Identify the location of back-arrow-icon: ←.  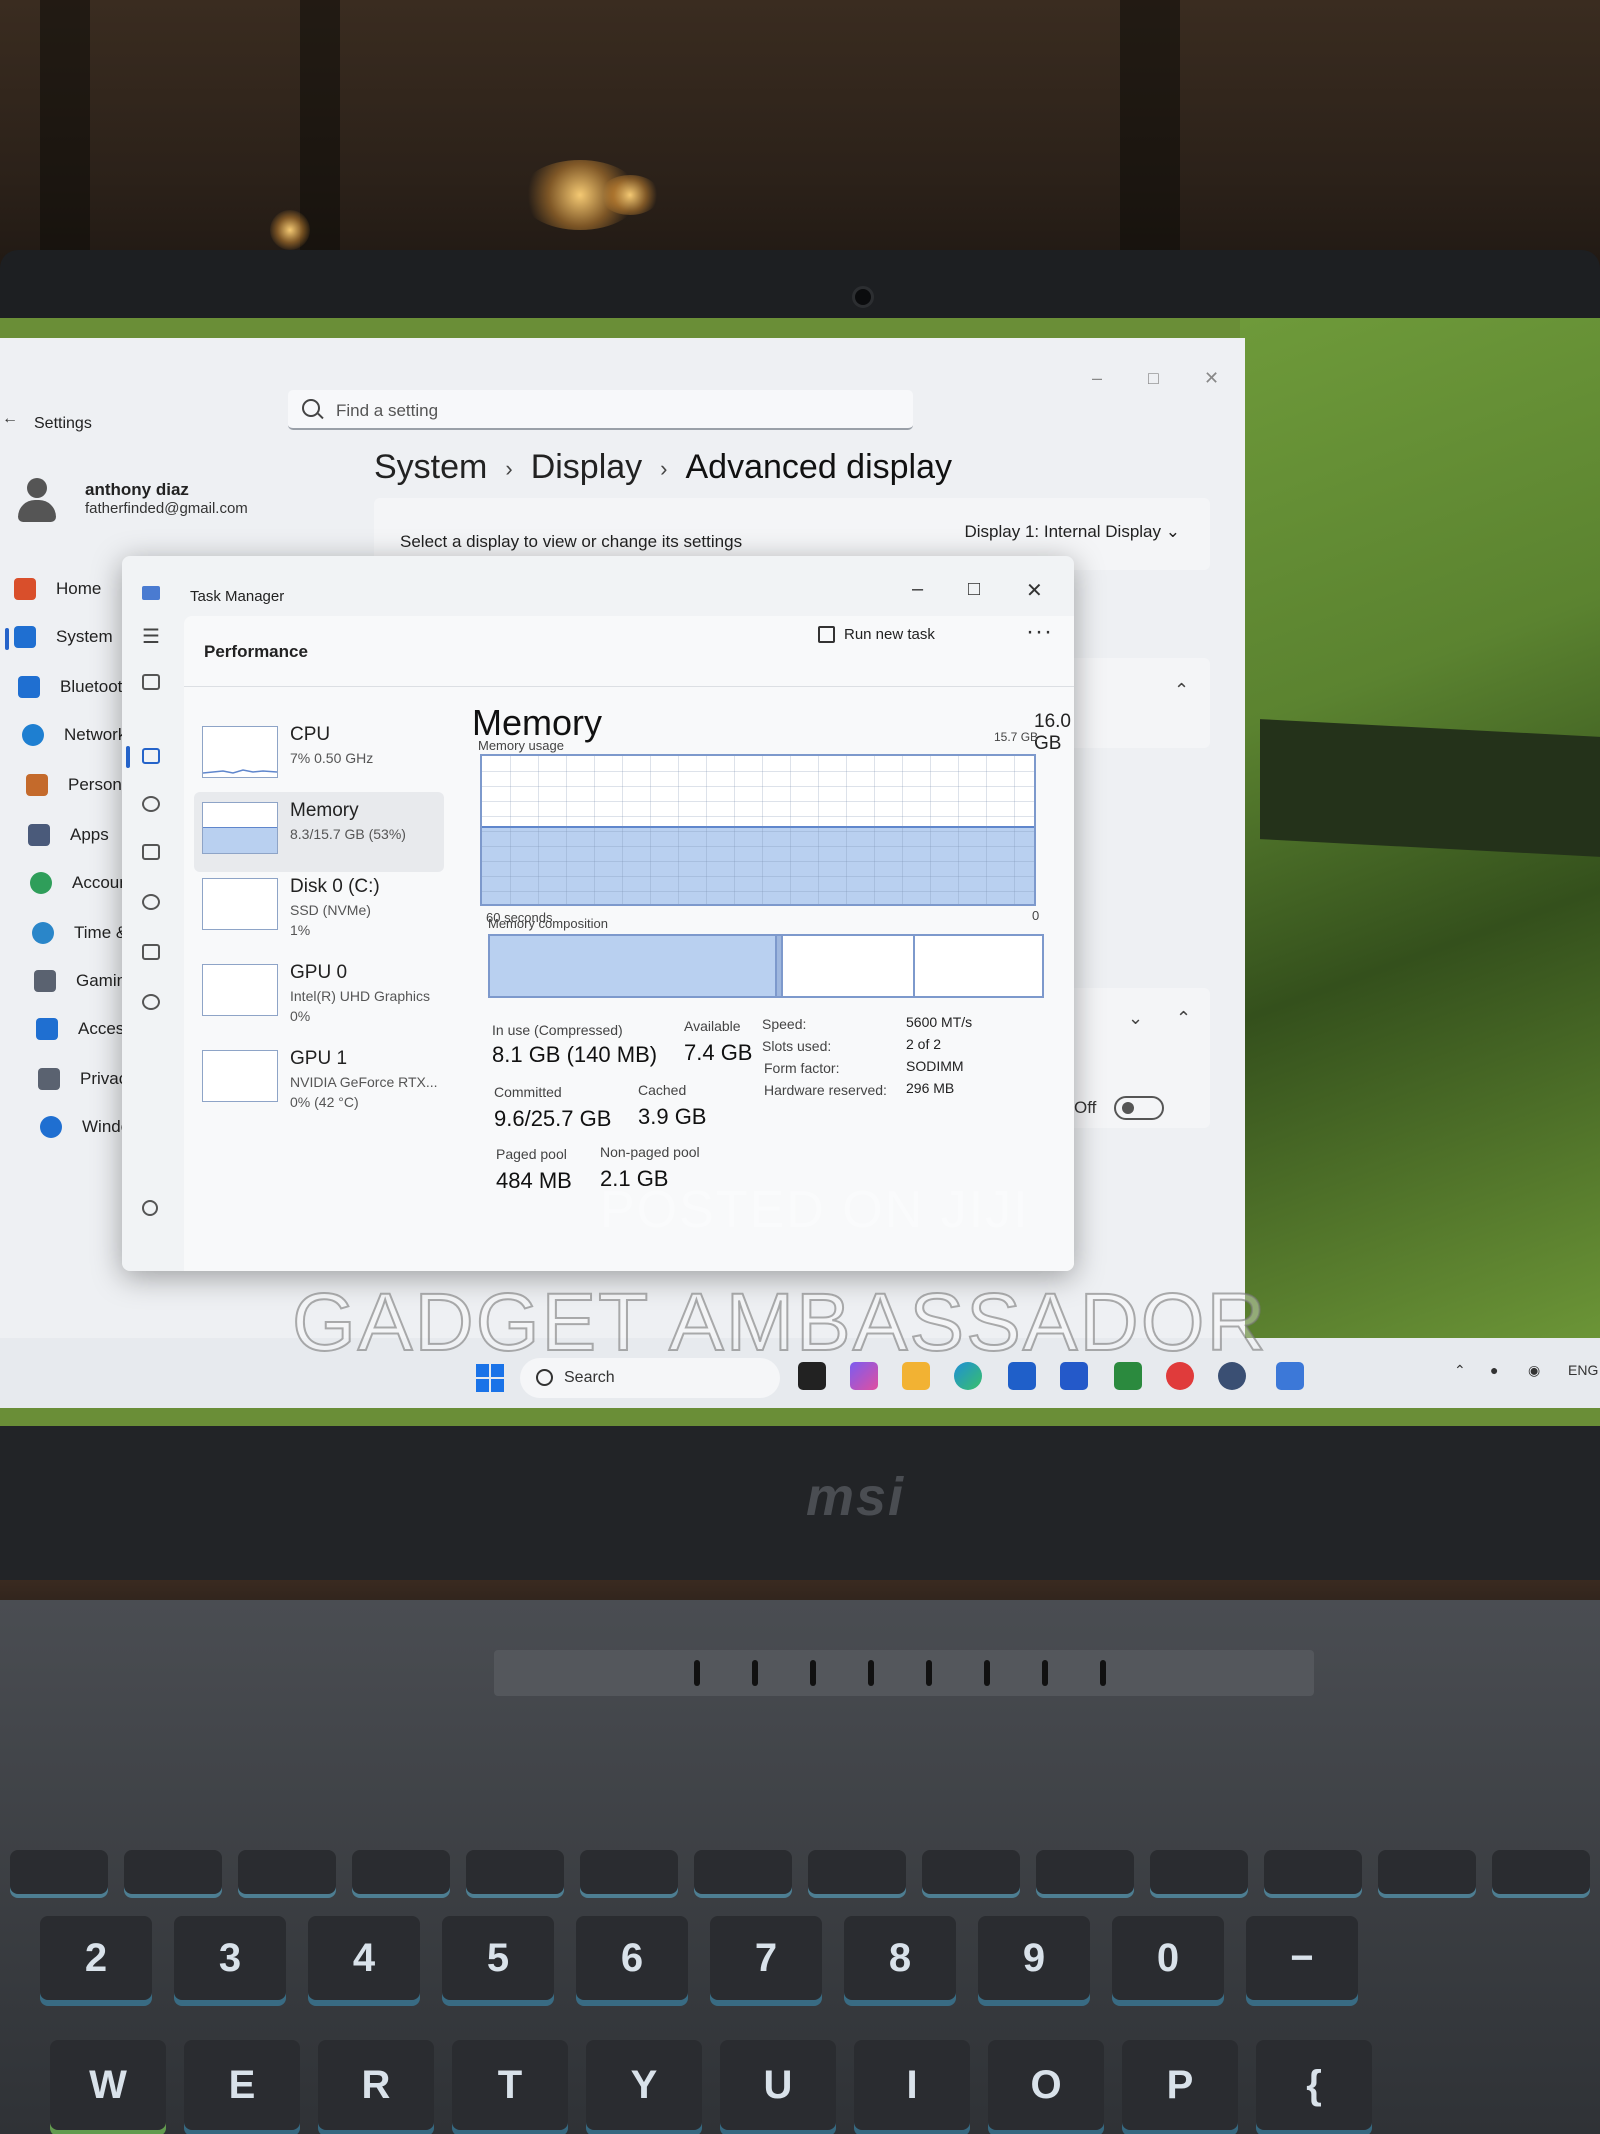
(10, 419).